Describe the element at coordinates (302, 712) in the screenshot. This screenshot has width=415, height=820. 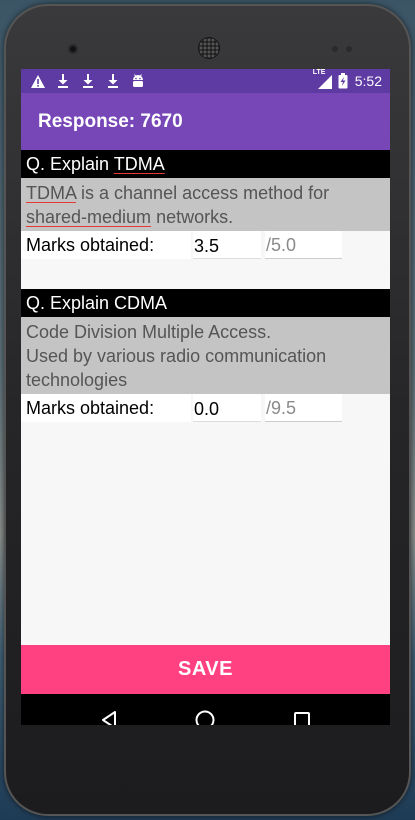
I see `recents-icon` at that location.